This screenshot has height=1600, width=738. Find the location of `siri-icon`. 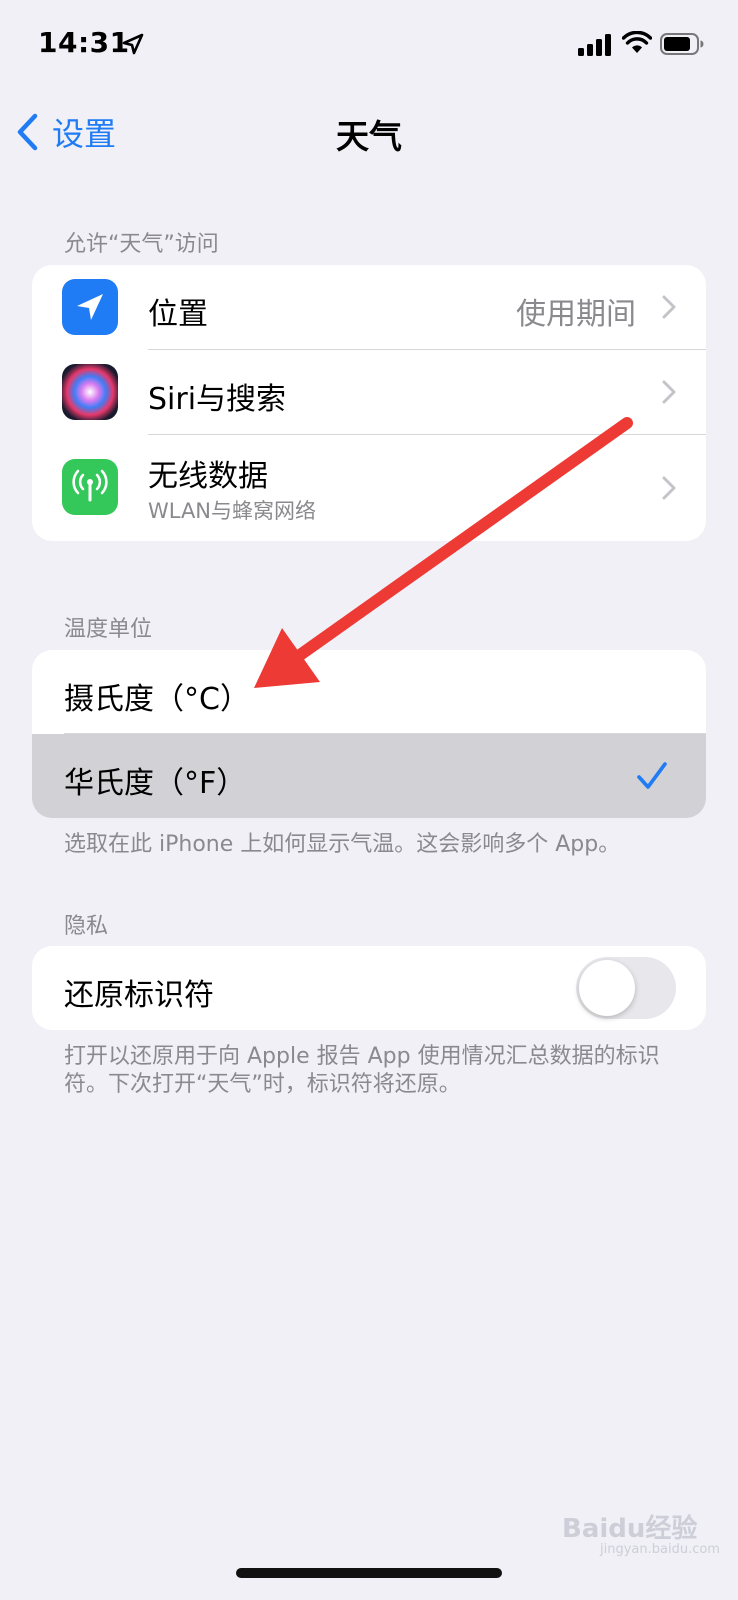

siri-icon is located at coordinates (90, 392).